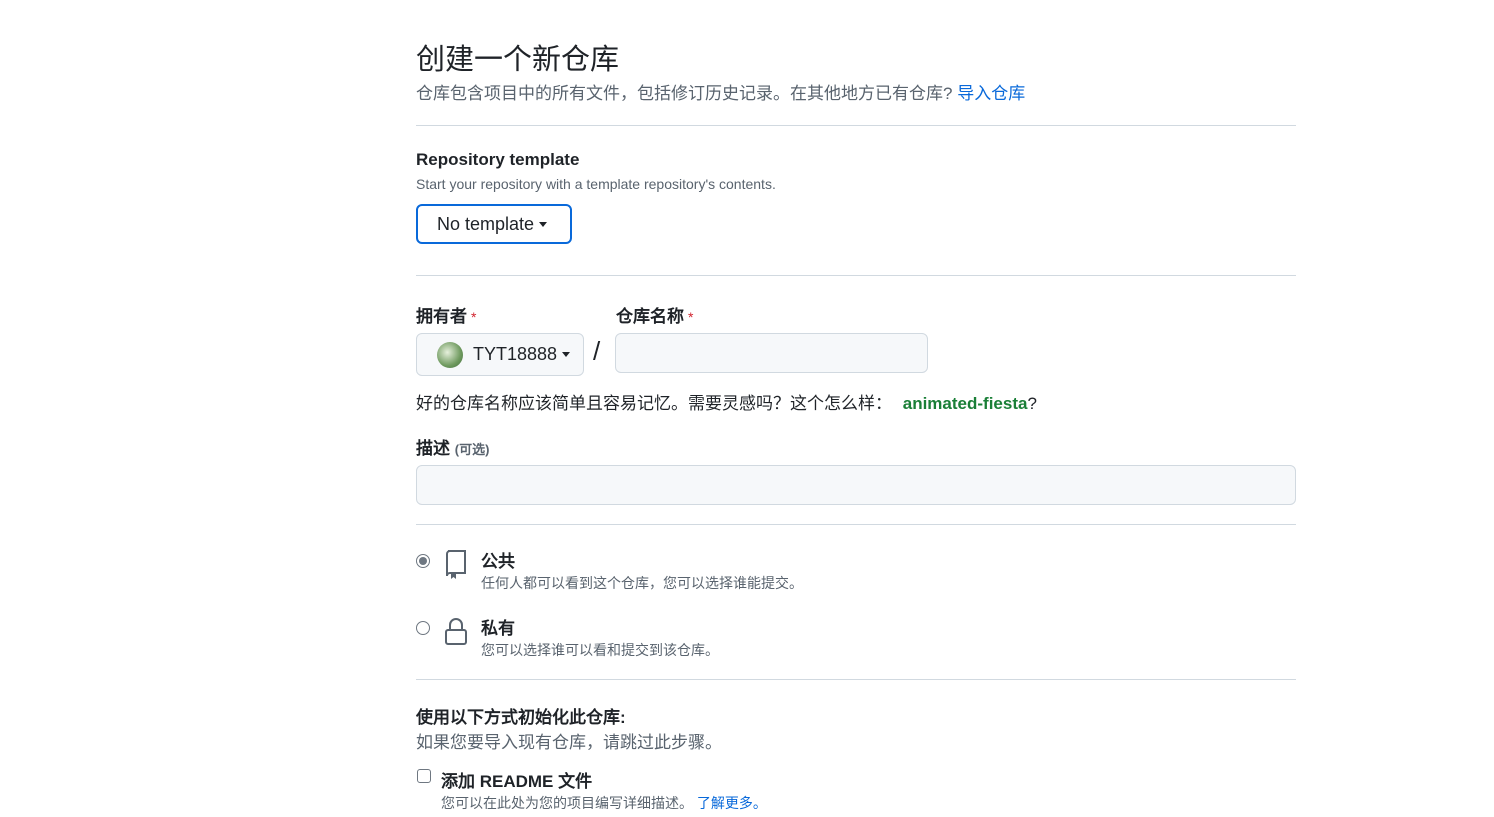 The image size is (1494, 817). What do you see at coordinates (991, 93) in the screenshot?
I see `import-repo-link: 导入仓库` at bounding box center [991, 93].